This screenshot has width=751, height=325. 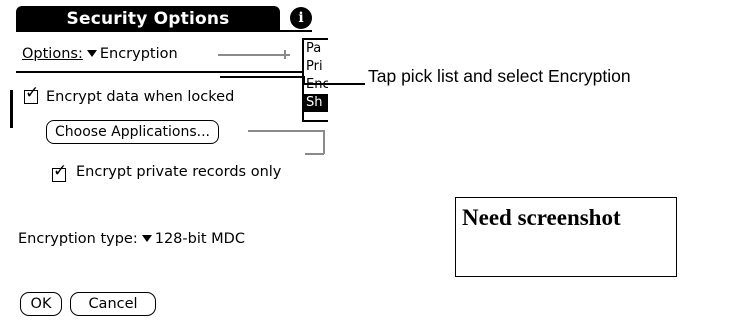 What do you see at coordinates (146, 238) in the screenshot?
I see `encryption-type-arrow-icon` at bounding box center [146, 238].